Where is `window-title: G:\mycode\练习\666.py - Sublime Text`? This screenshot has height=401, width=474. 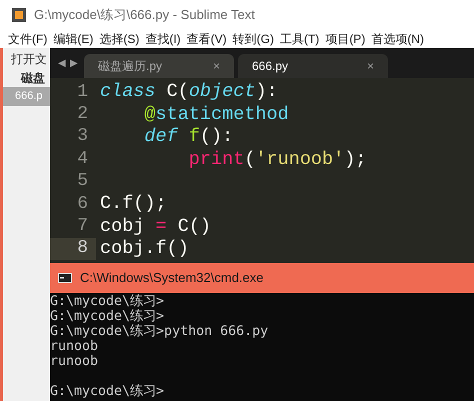
window-title: G:\mycode\练习\666.py - Sublime Text is located at coordinates (144, 15).